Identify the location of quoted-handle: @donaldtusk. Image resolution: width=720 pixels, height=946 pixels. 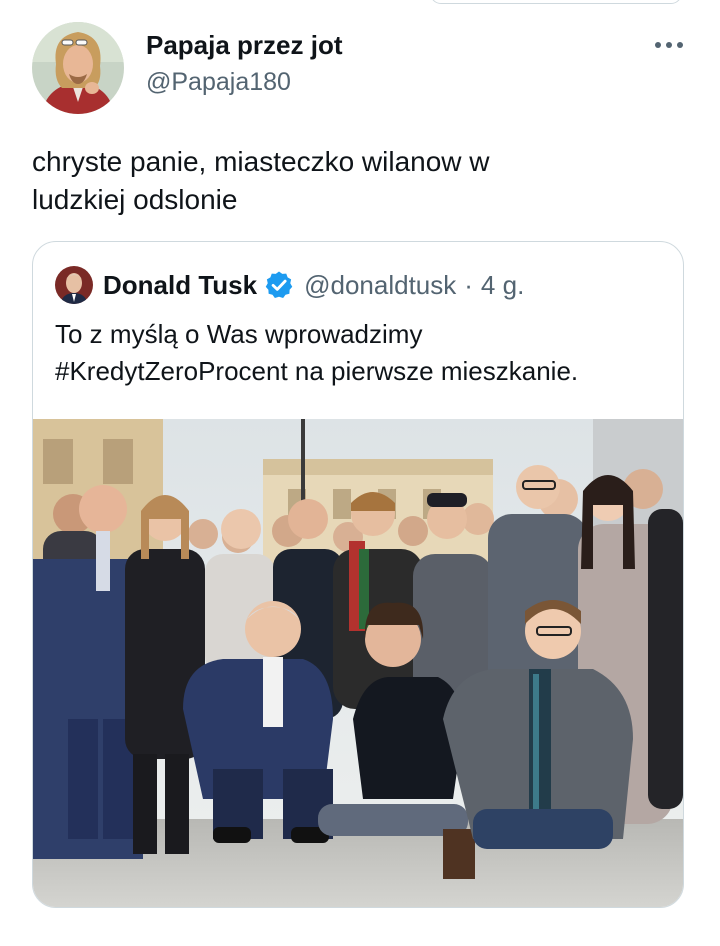
(380, 285).